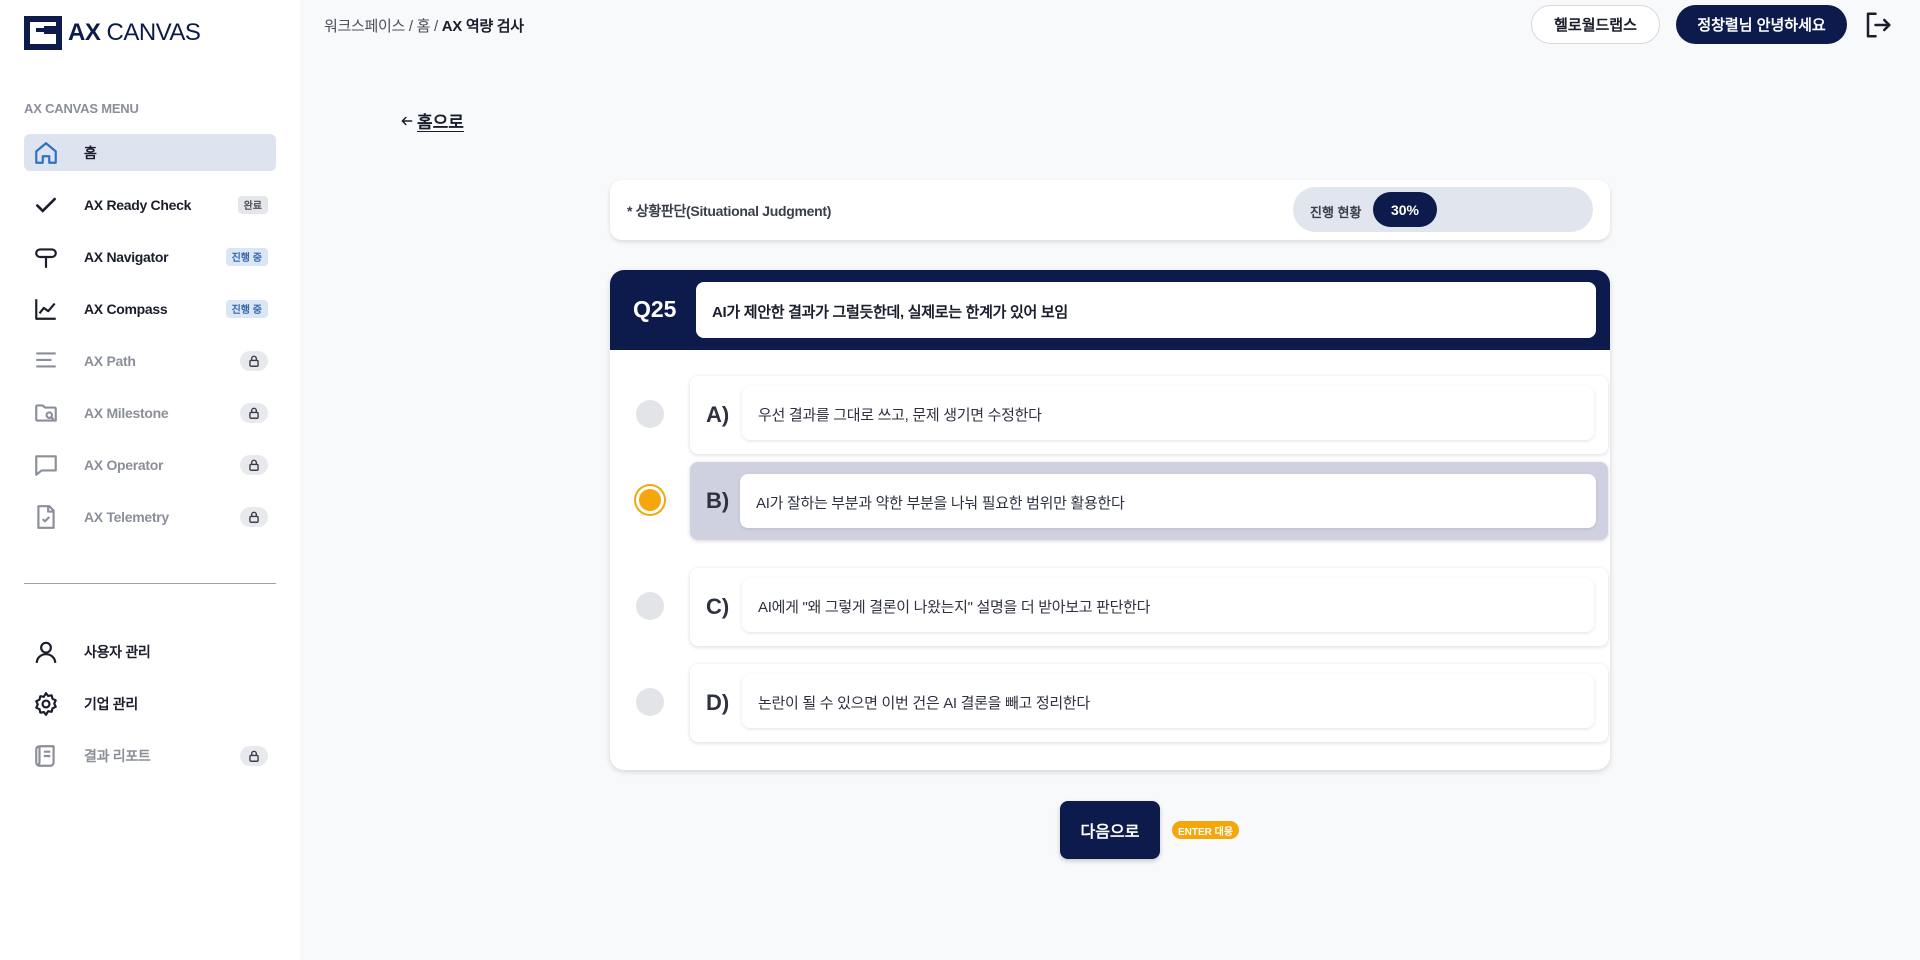  I want to click on option-text-box: AI가 잘하는 부분과 약한 부분을 나눠 필요한 범위만 활용한다, so click(1168, 501).